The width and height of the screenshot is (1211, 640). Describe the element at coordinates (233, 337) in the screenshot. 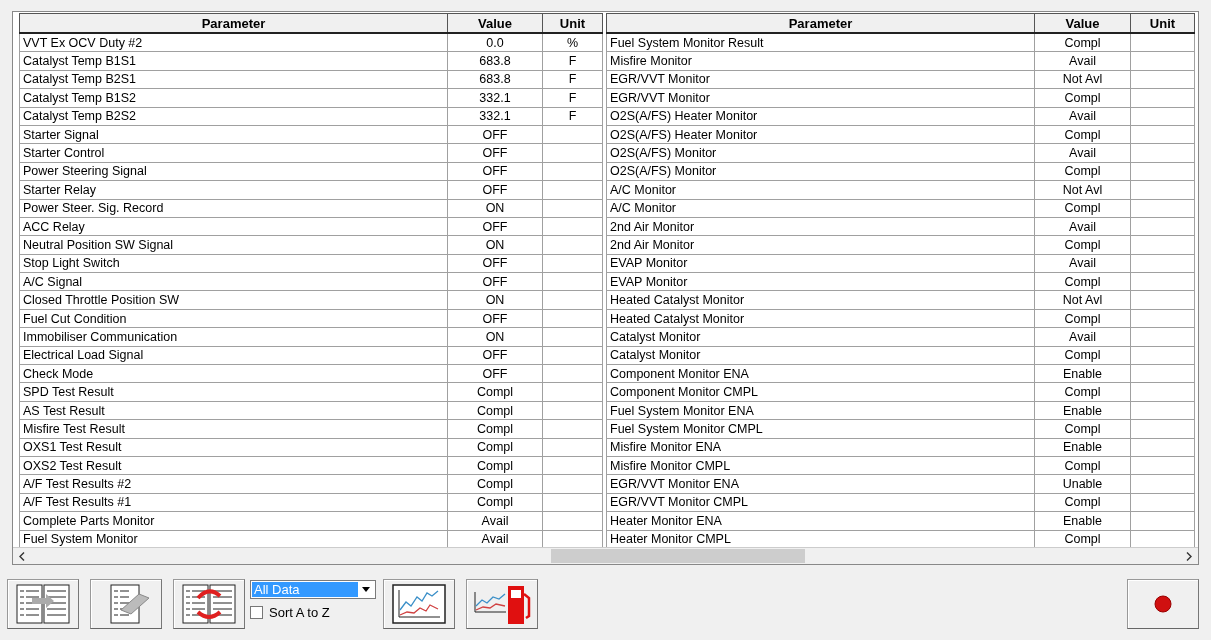

I see `table-cell: Immobiliser Communication` at that location.